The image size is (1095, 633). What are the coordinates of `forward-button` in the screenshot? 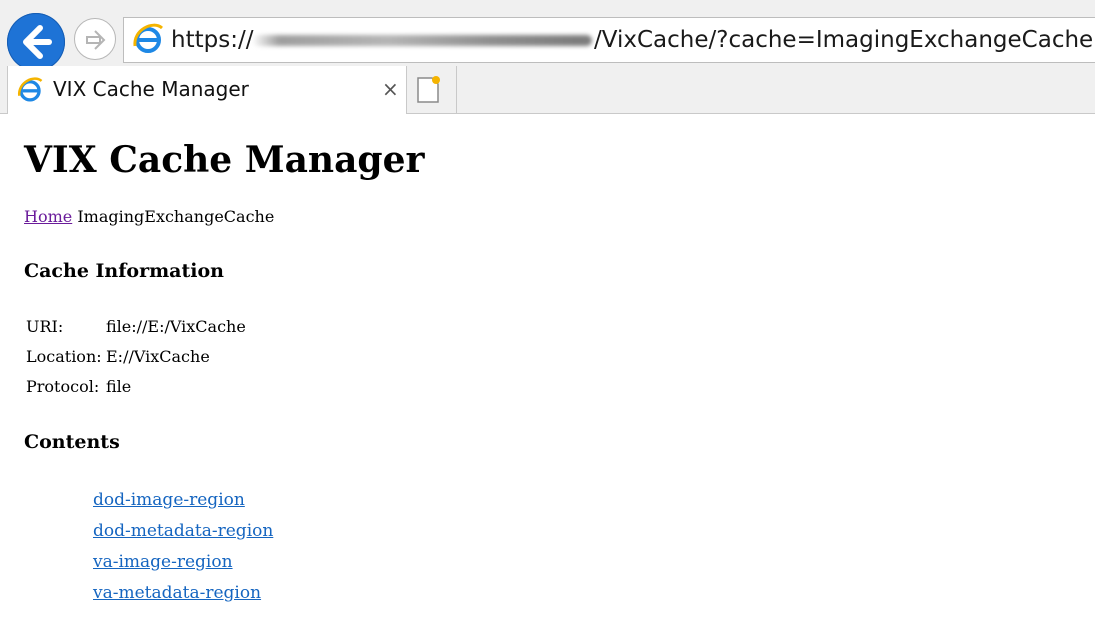 It's located at (95, 39).